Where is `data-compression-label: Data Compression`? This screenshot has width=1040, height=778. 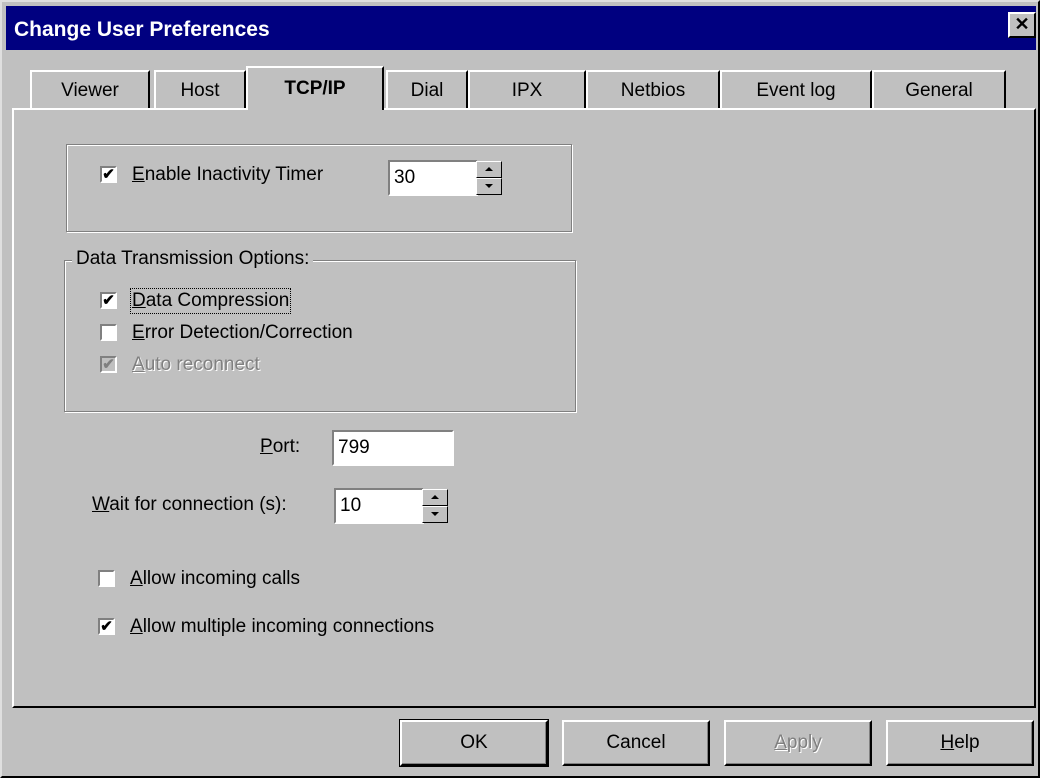
data-compression-label: Data Compression is located at coordinates (210, 301).